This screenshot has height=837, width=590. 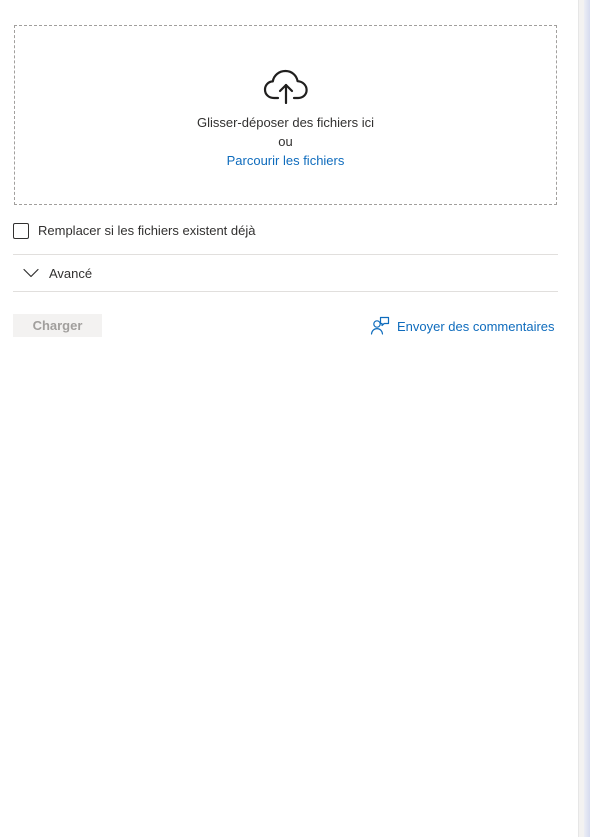 What do you see at coordinates (31, 273) in the screenshot?
I see `chevron-down-icon` at bounding box center [31, 273].